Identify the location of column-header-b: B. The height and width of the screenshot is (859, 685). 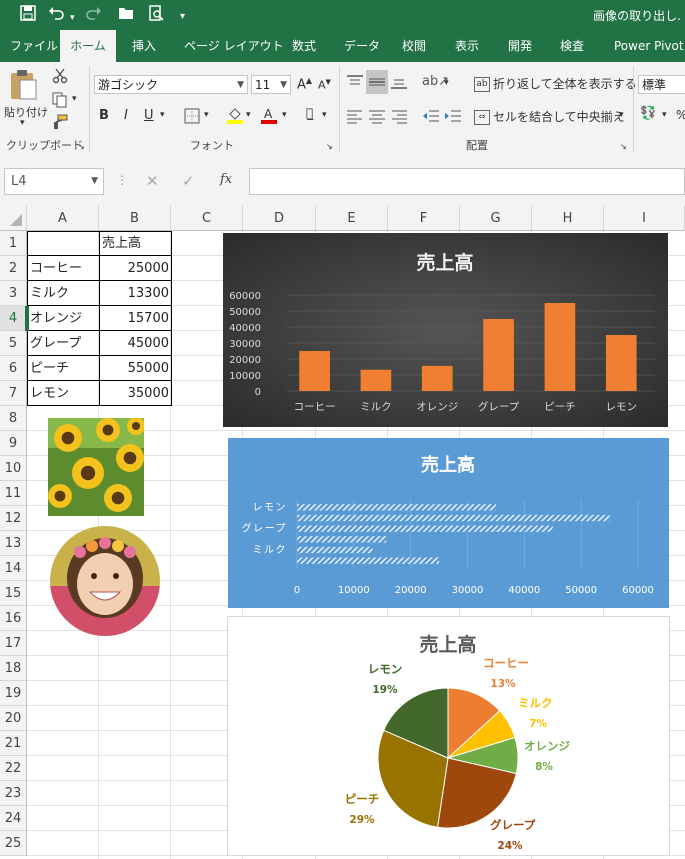
(135, 218).